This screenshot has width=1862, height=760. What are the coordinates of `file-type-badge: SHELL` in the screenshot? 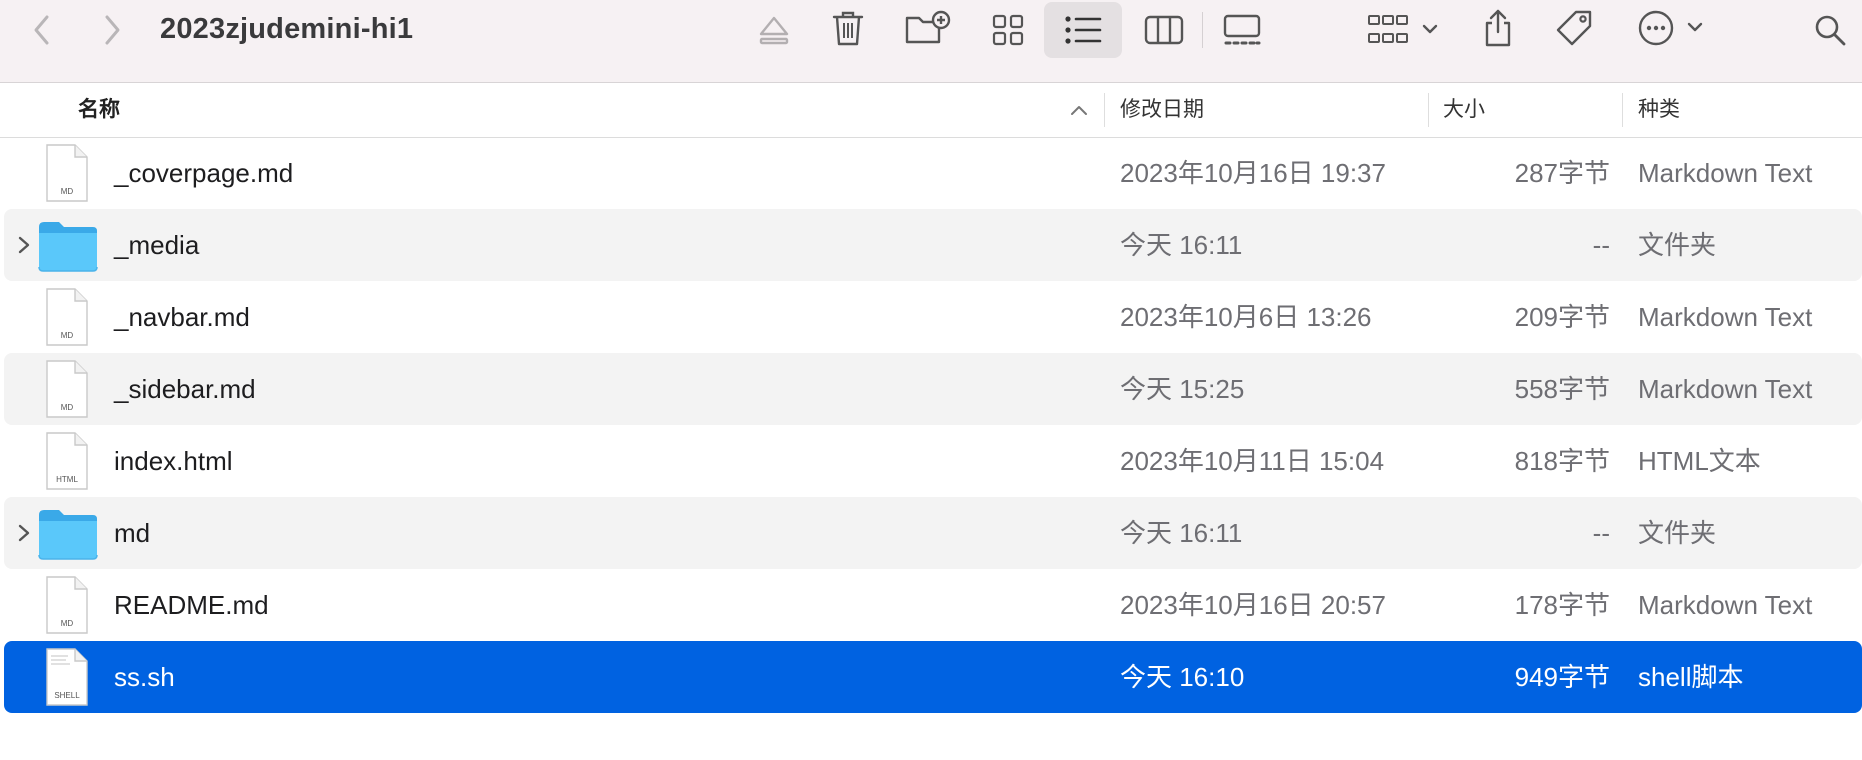 It's located at (67, 695).